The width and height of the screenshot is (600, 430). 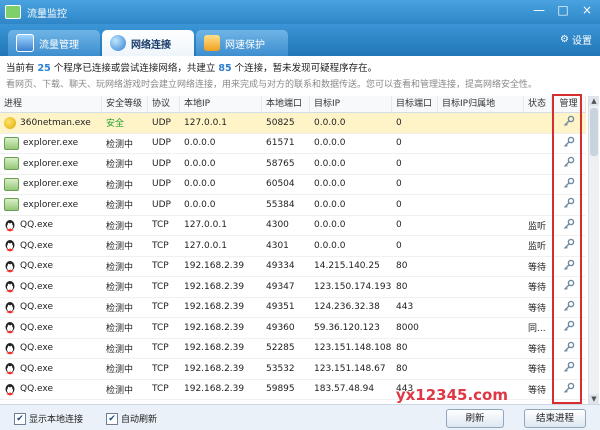 I want to click on window-controls: — □ ×, so click(x=563, y=10).